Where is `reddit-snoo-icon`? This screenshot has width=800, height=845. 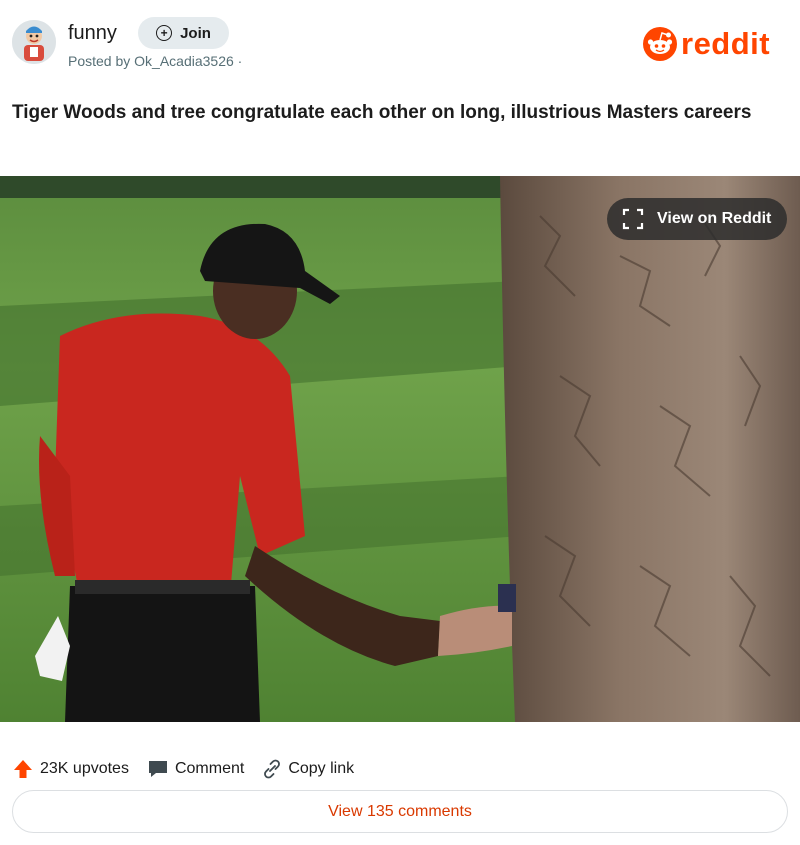 reddit-snoo-icon is located at coordinates (660, 44).